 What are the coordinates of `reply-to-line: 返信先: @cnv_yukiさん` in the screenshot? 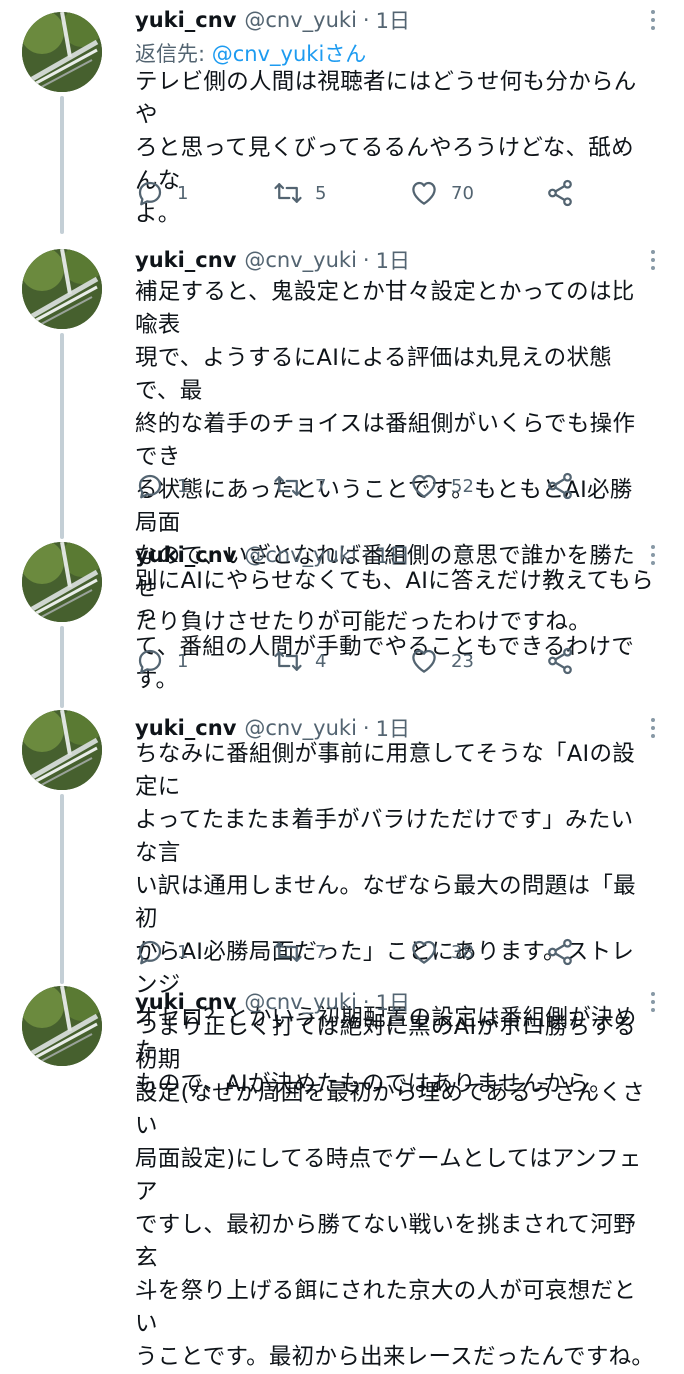 It's located at (250, 53).